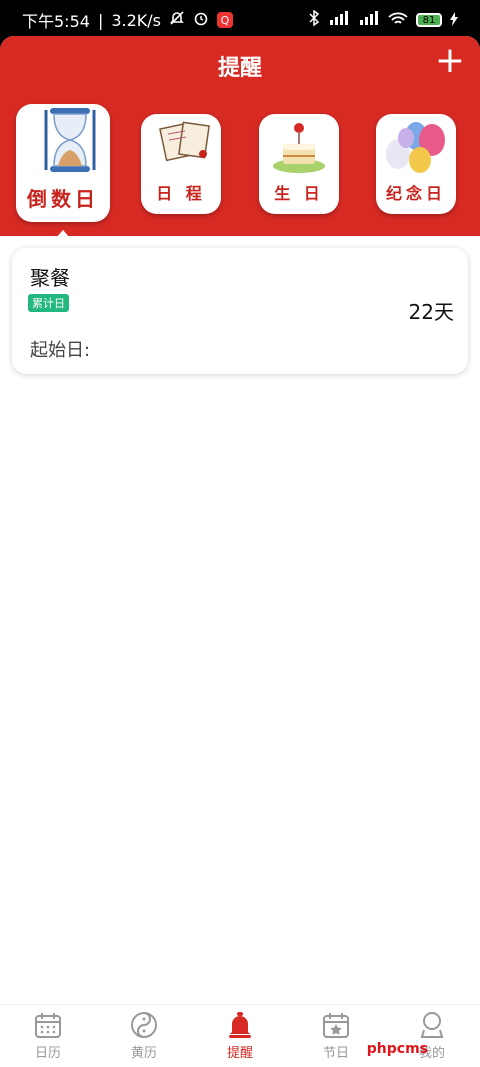  What do you see at coordinates (47, 1053) in the screenshot?
I see `nav-label: 日历` at bounding box center [47, 1053].